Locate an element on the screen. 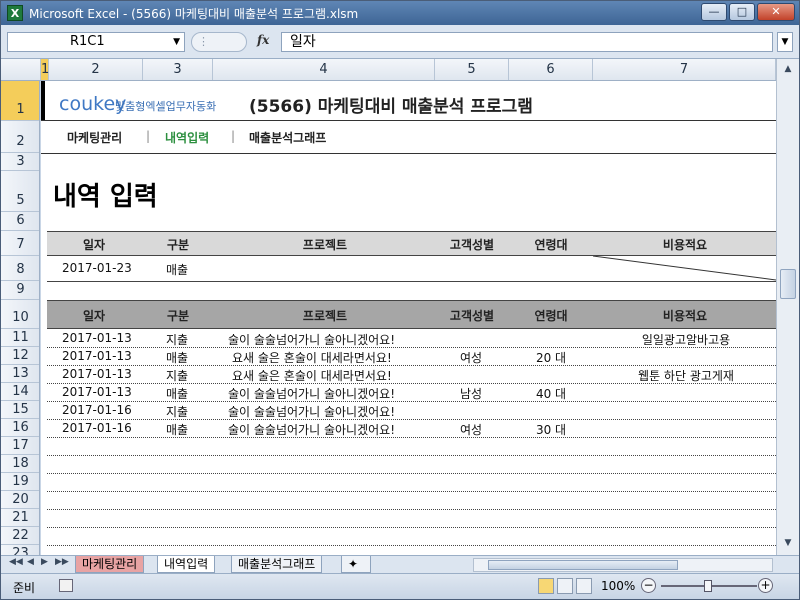  column-header: 7 is located at coordinates (684, 69).